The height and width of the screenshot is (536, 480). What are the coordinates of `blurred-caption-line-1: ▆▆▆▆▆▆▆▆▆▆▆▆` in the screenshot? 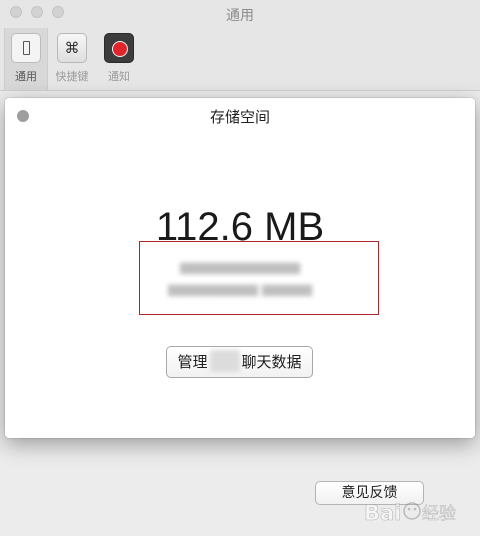 It's located at (240, 267).